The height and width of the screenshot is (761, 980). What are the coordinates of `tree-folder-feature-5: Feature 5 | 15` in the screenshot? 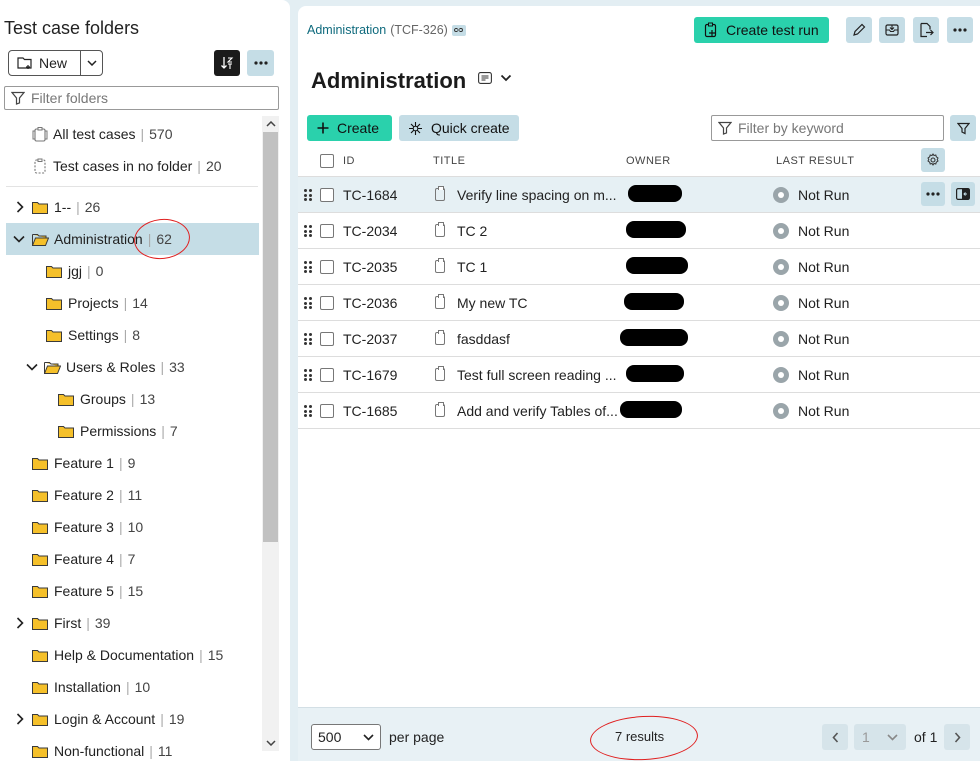 It's located at (87, 591).